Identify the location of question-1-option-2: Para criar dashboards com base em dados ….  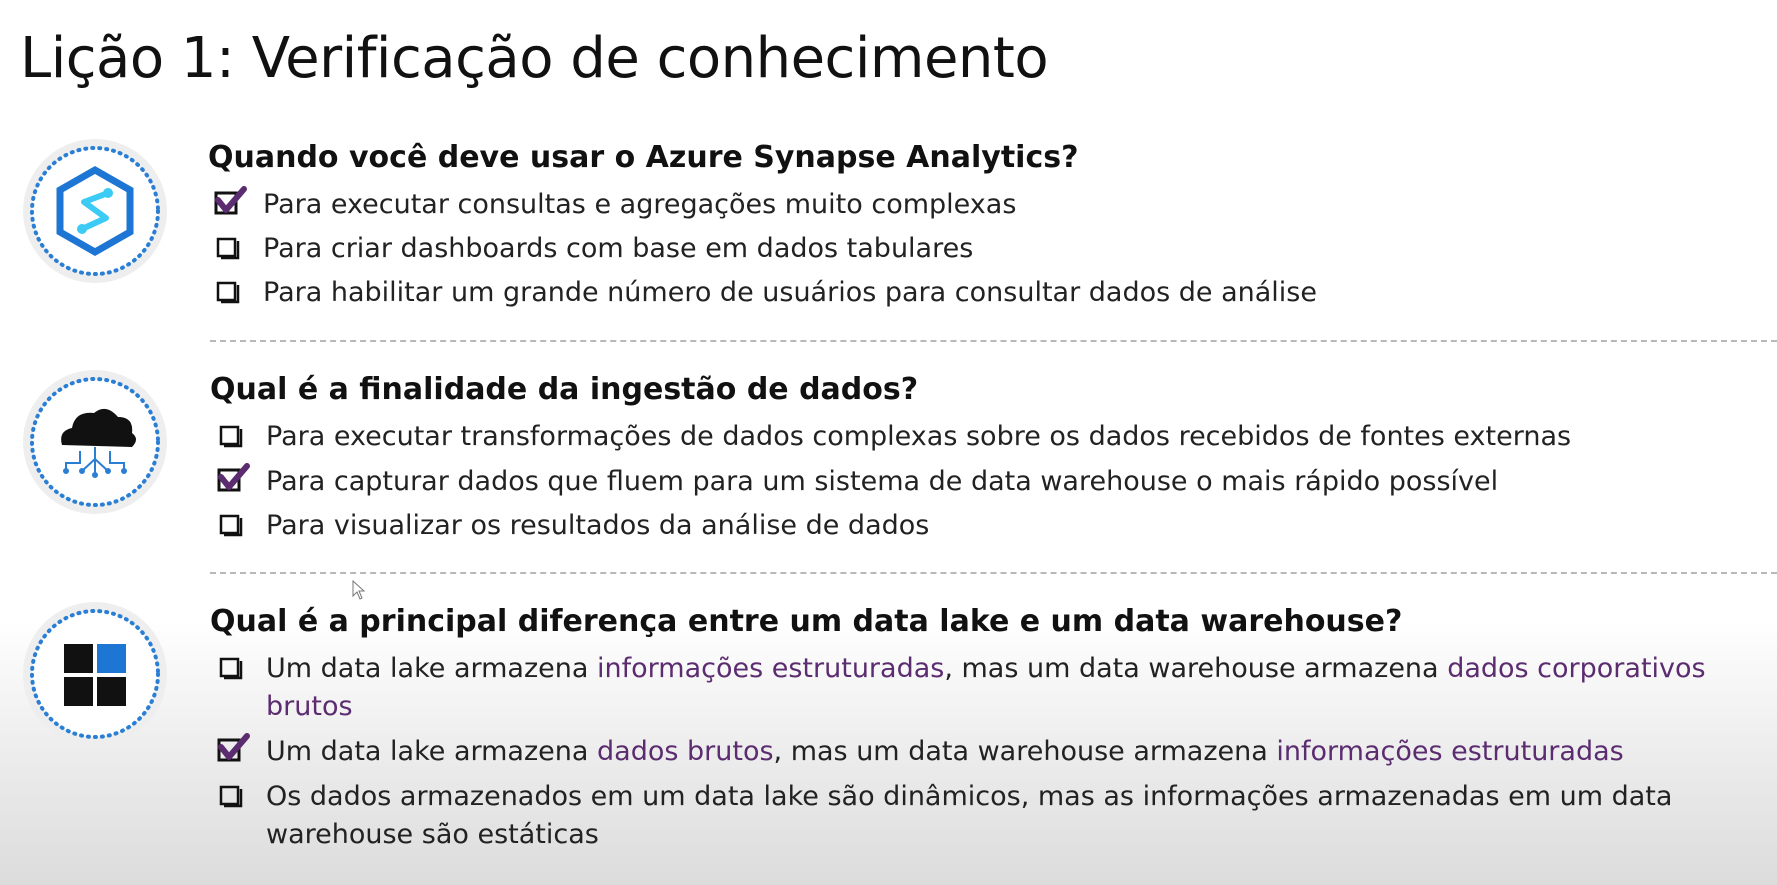
(595, 249).